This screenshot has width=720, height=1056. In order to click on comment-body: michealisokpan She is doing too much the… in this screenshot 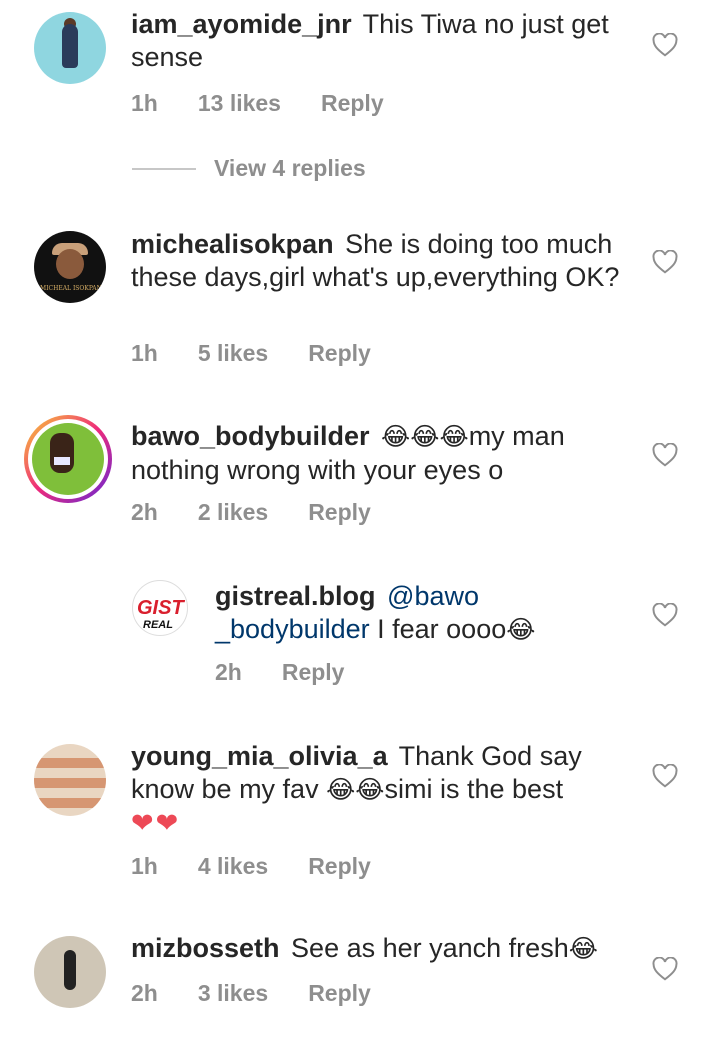, I will do `click(381, 261)`.